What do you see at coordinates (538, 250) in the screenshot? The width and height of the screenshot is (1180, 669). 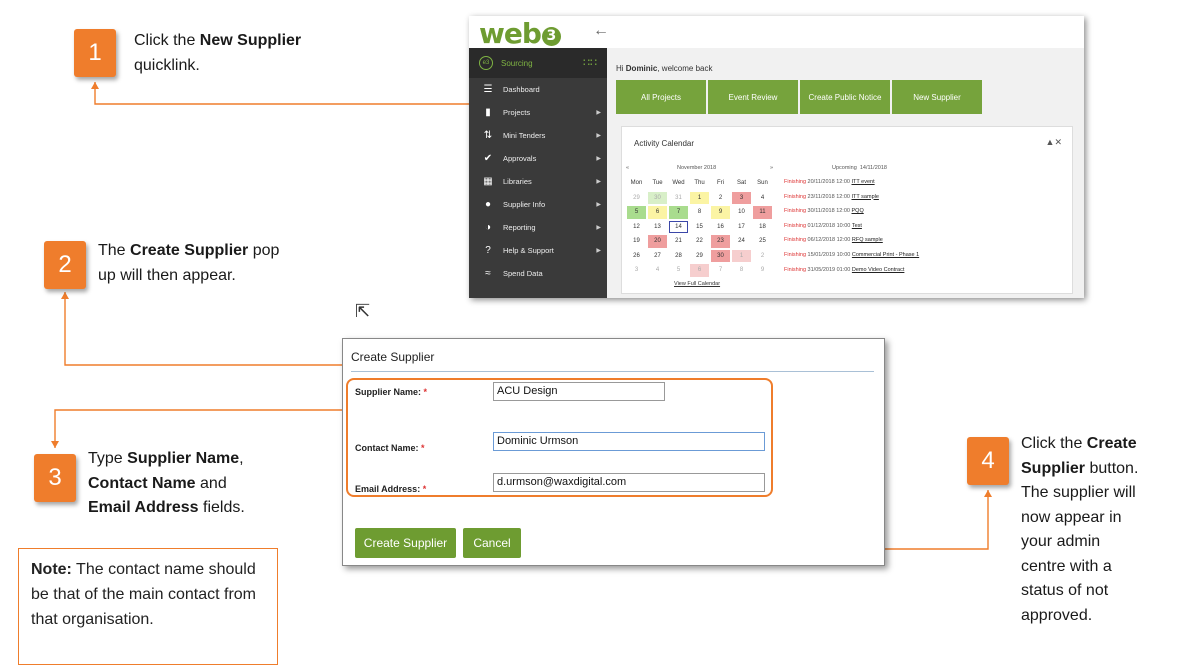 I see `sidebar-item-help-support: ? Help & Support ▶` at bounding box center [538, 250].